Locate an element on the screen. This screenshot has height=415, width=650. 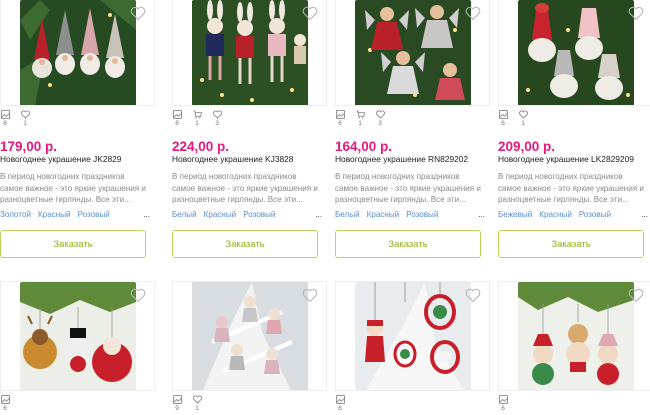
photo-count: 8 is located at coordinates (177, 121).